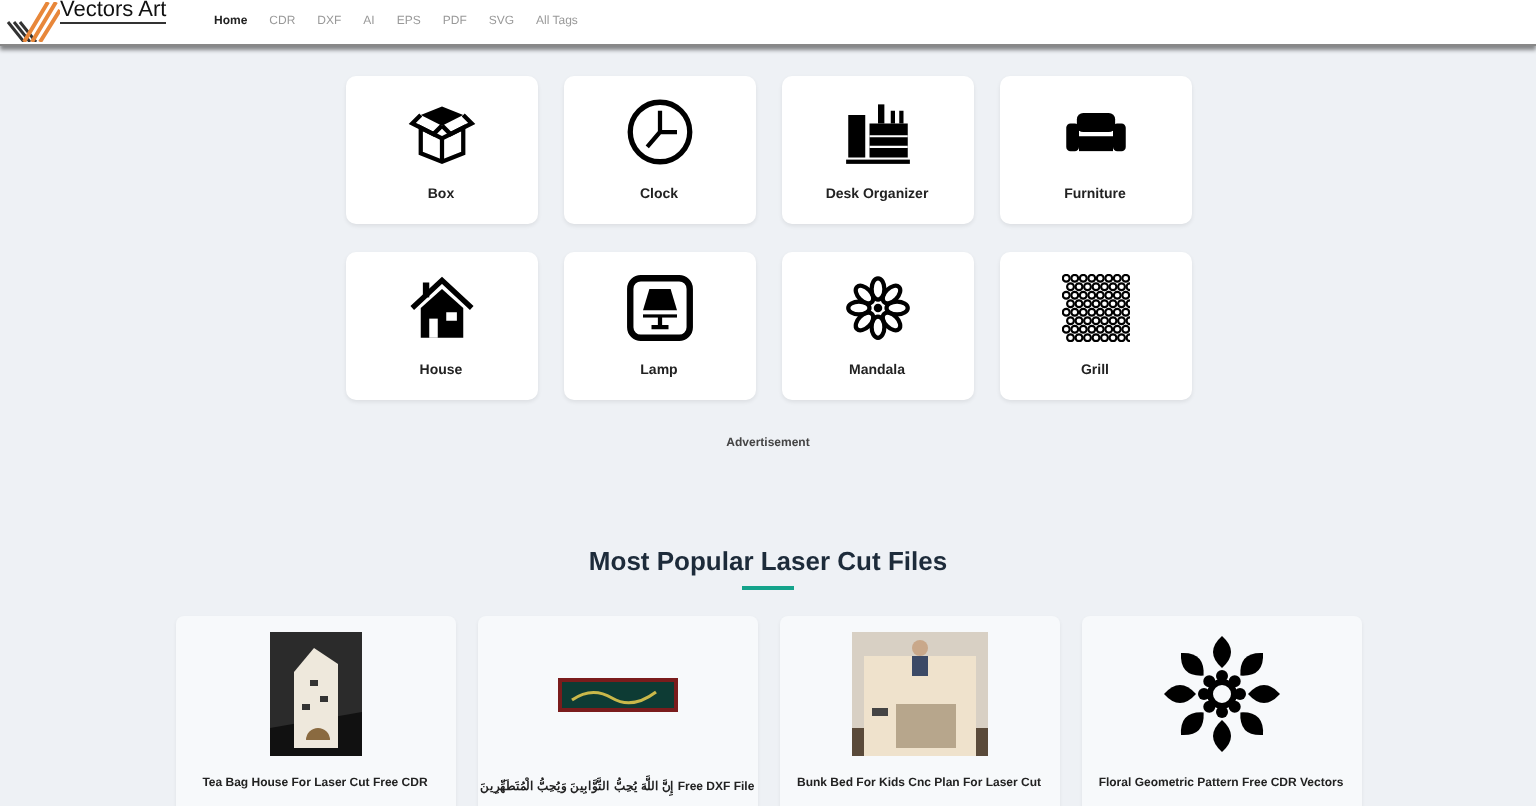 The image size is (1536, 806). Describe the element at coordinates (659, 308) in the screenshot. I see `lamp-icon` at that location.